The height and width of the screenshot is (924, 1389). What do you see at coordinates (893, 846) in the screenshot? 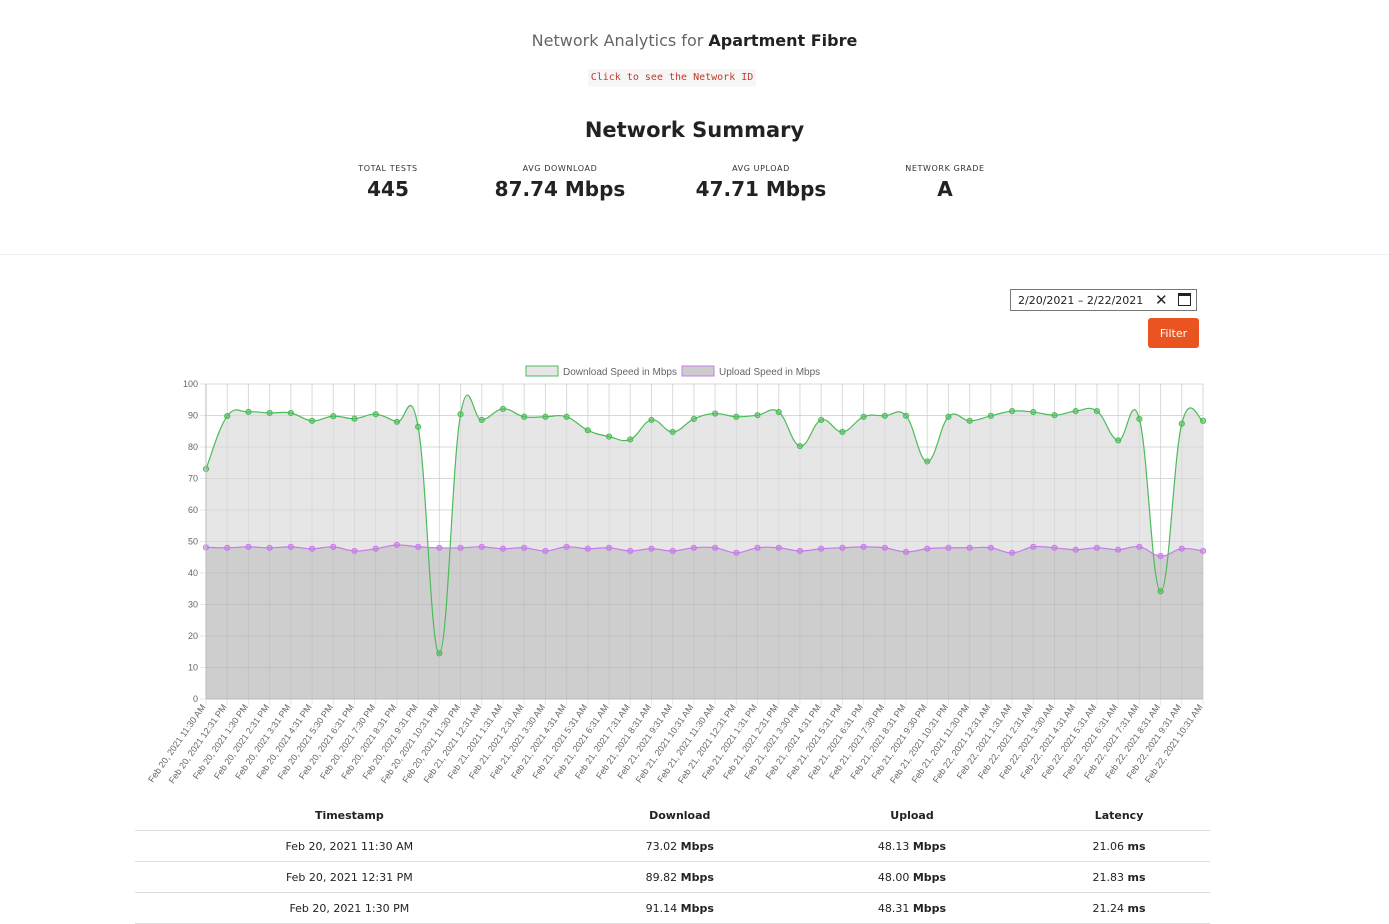
I see `upload-value: 48.13` at bounding box center [893, 846].